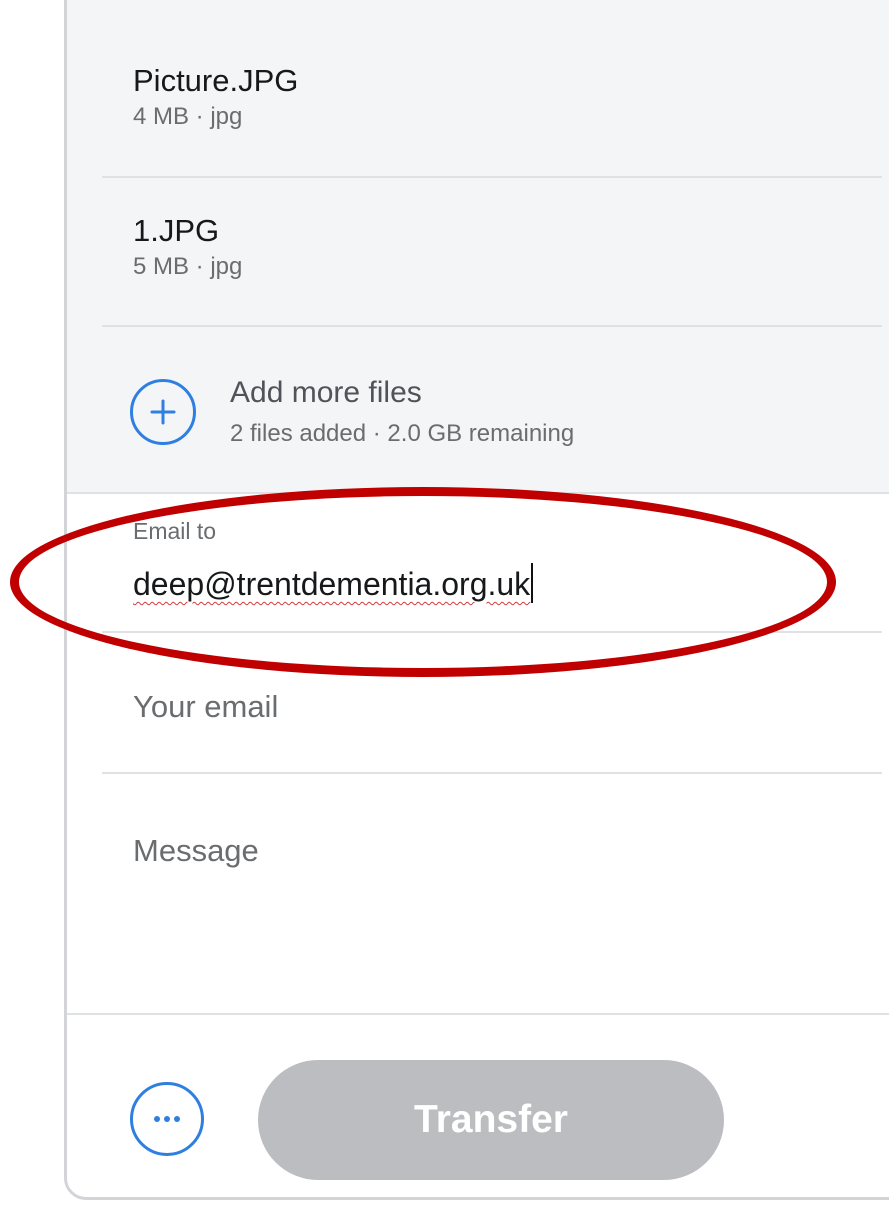  What do you see at coordinates (163, 412) in the screenshot?
I see `plus-circle-icon` at bounding box center [163, 412].